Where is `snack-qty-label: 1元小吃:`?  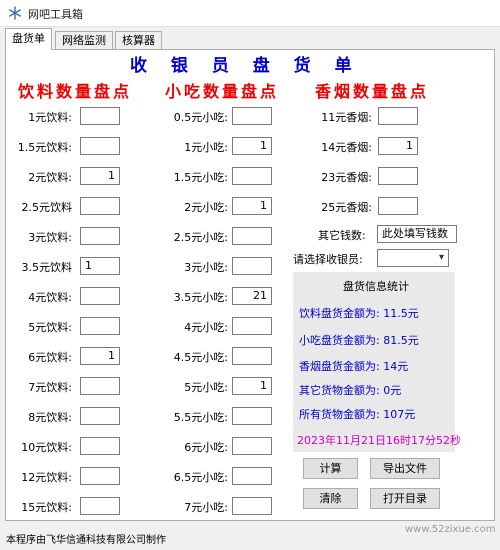
snack-qty-label: 1元小吃: is located at coordinates (206, 147).